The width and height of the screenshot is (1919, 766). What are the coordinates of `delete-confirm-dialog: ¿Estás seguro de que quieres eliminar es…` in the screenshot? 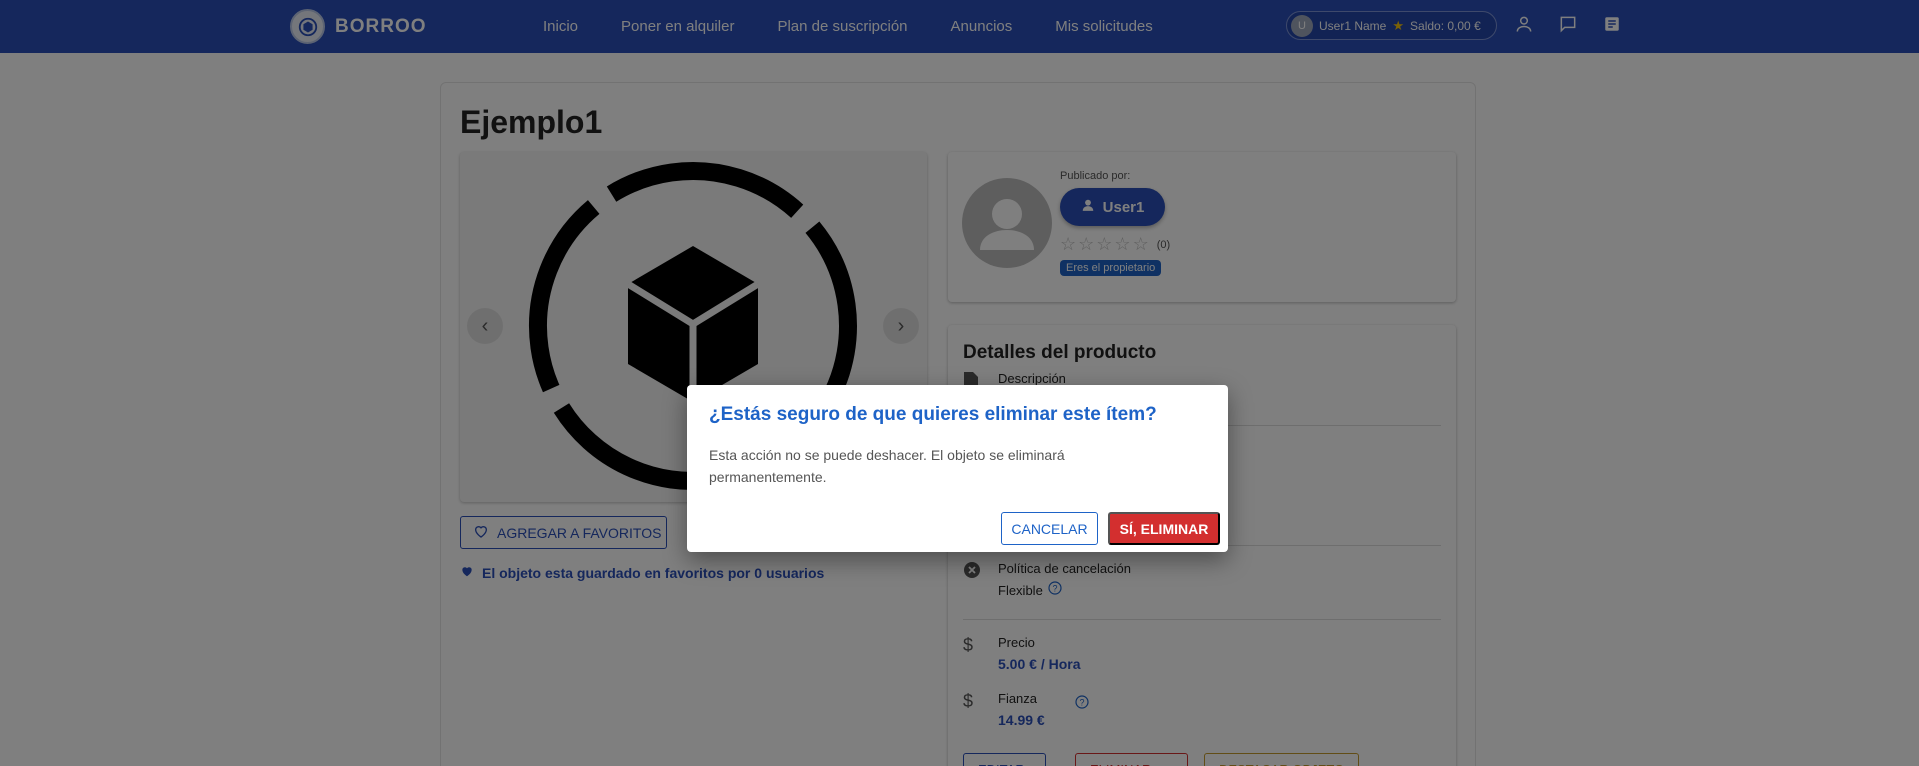 It's located at (957, 468).